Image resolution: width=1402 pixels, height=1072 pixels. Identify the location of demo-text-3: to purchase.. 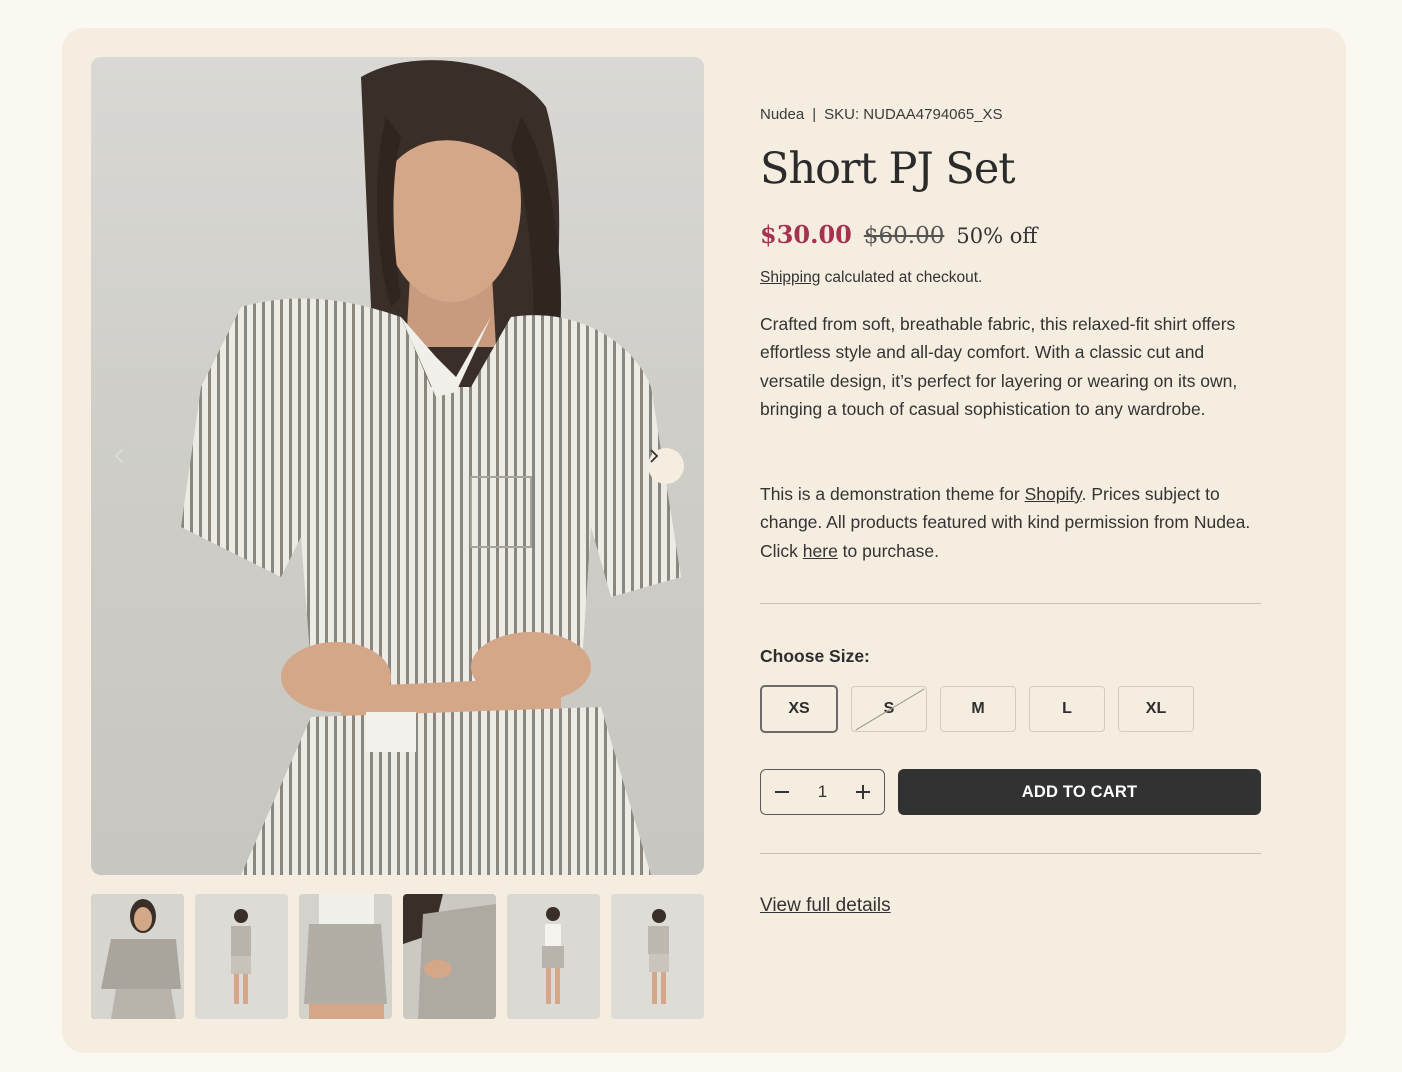
(888, 550).